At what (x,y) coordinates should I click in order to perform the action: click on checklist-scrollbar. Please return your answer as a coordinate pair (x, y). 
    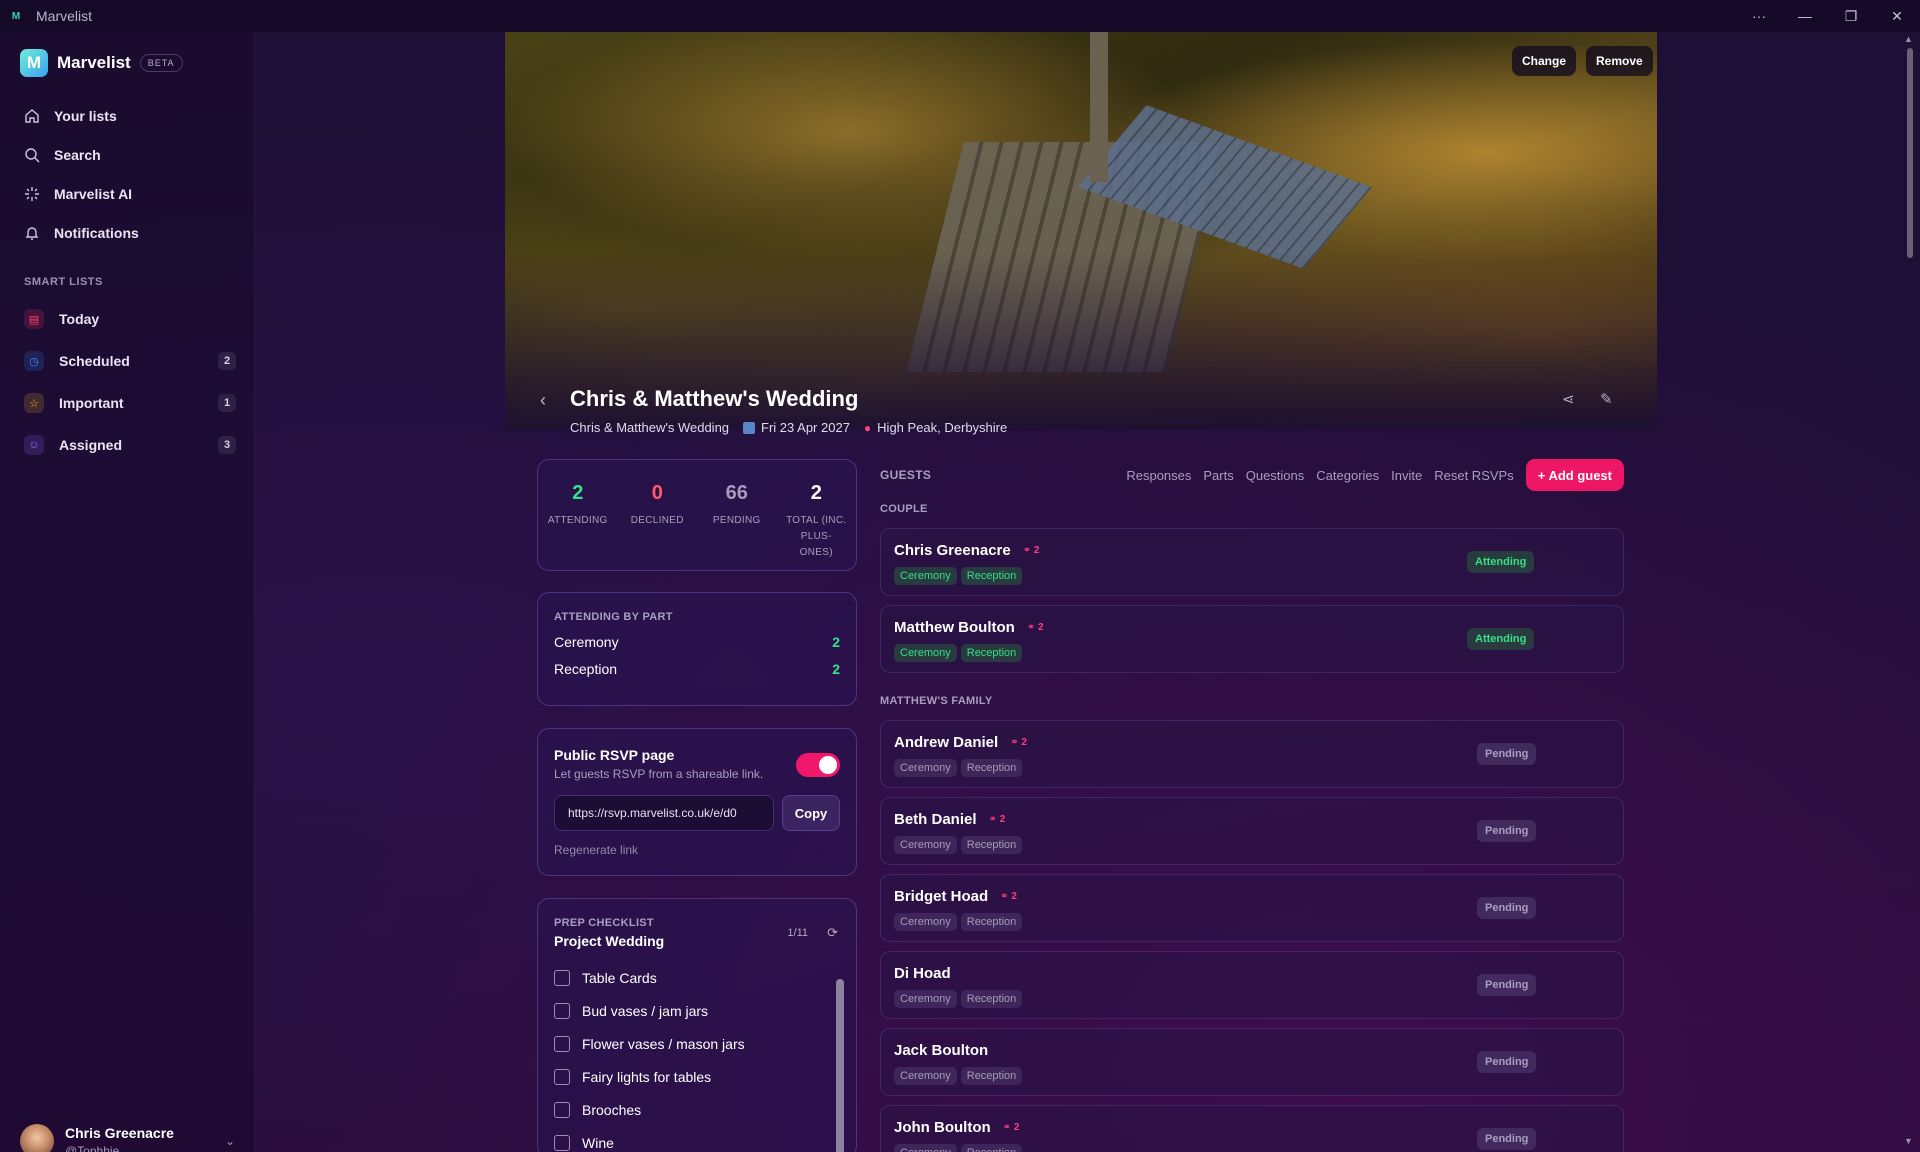
    Looking at the image, I should click on (840, 1057).